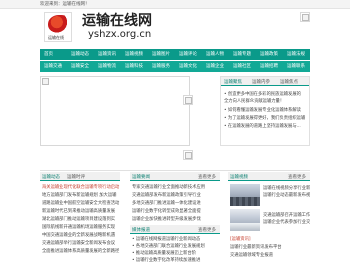 The image size is (350, 263). I want to click on nav-item: 运输科技, so click(134, 66).